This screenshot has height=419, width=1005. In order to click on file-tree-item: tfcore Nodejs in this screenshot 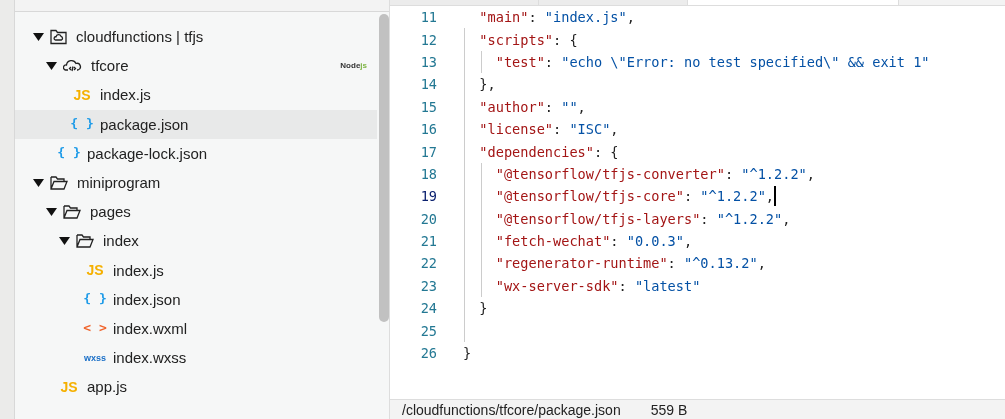, I will do `click(196, 66)`.